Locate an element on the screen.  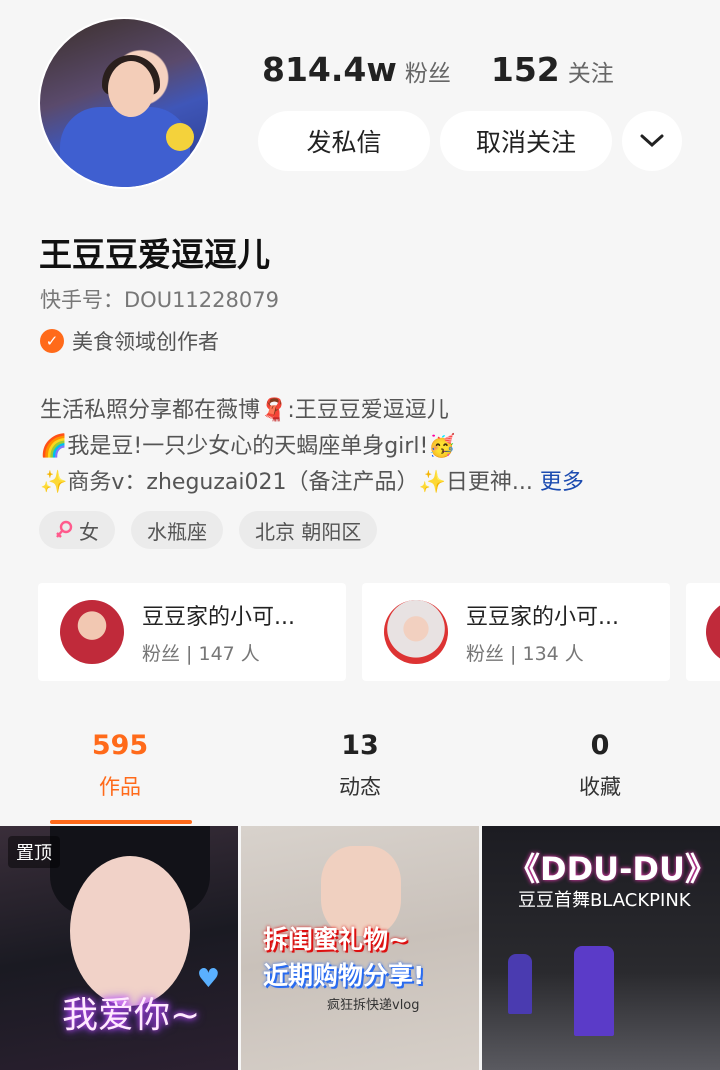
tab-favorites: 0 收藏 is located at coordinates (600, 765).